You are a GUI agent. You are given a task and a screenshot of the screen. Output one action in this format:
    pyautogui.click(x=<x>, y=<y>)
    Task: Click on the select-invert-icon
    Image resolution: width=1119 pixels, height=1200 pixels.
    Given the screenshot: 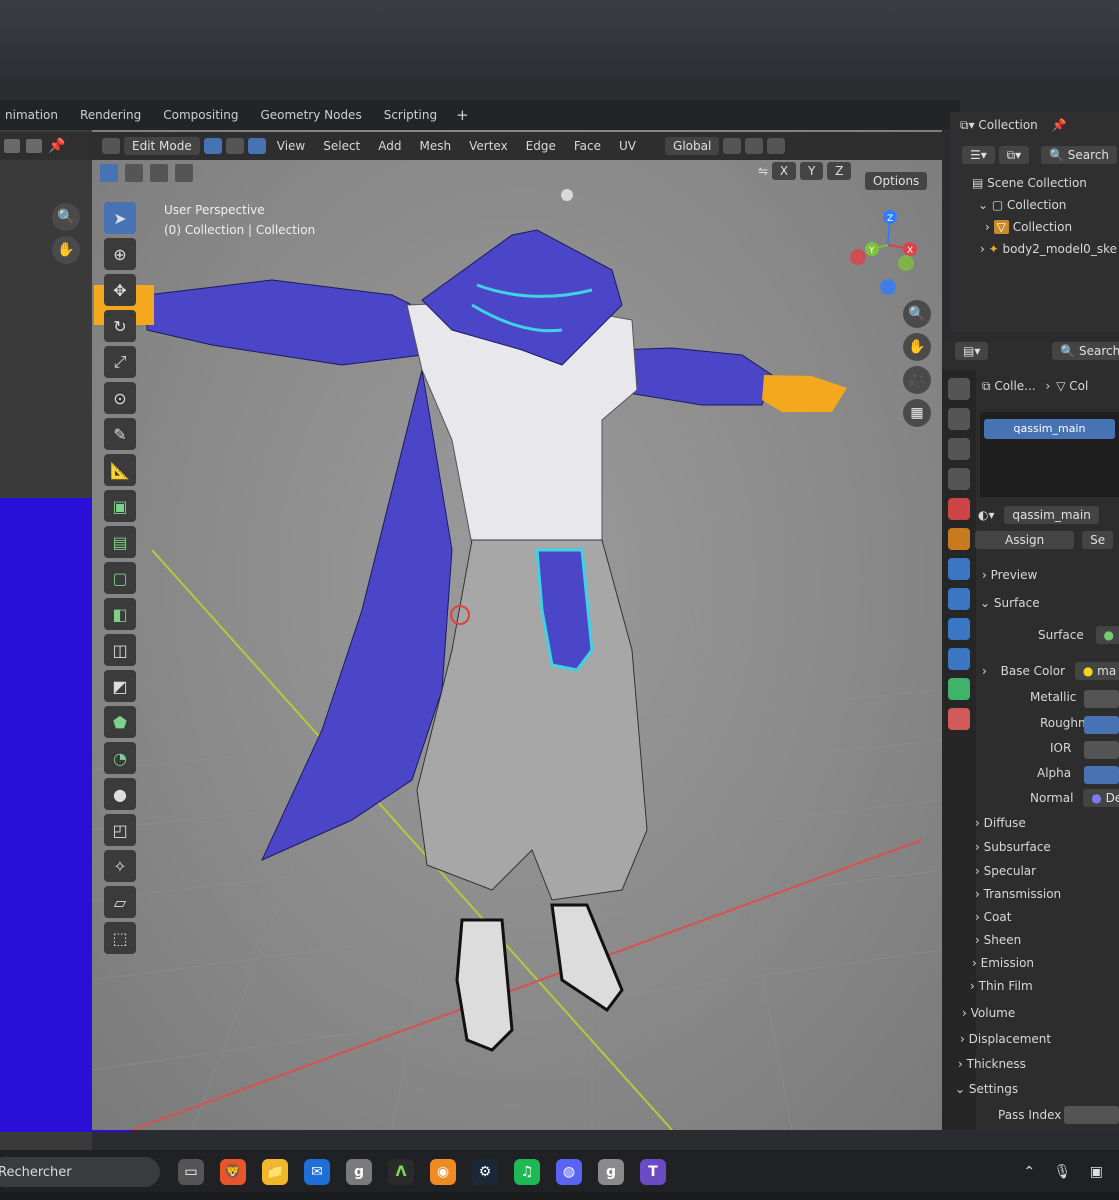 What is the action you would take?
    pyautogui.click(x=184, y=173)
    